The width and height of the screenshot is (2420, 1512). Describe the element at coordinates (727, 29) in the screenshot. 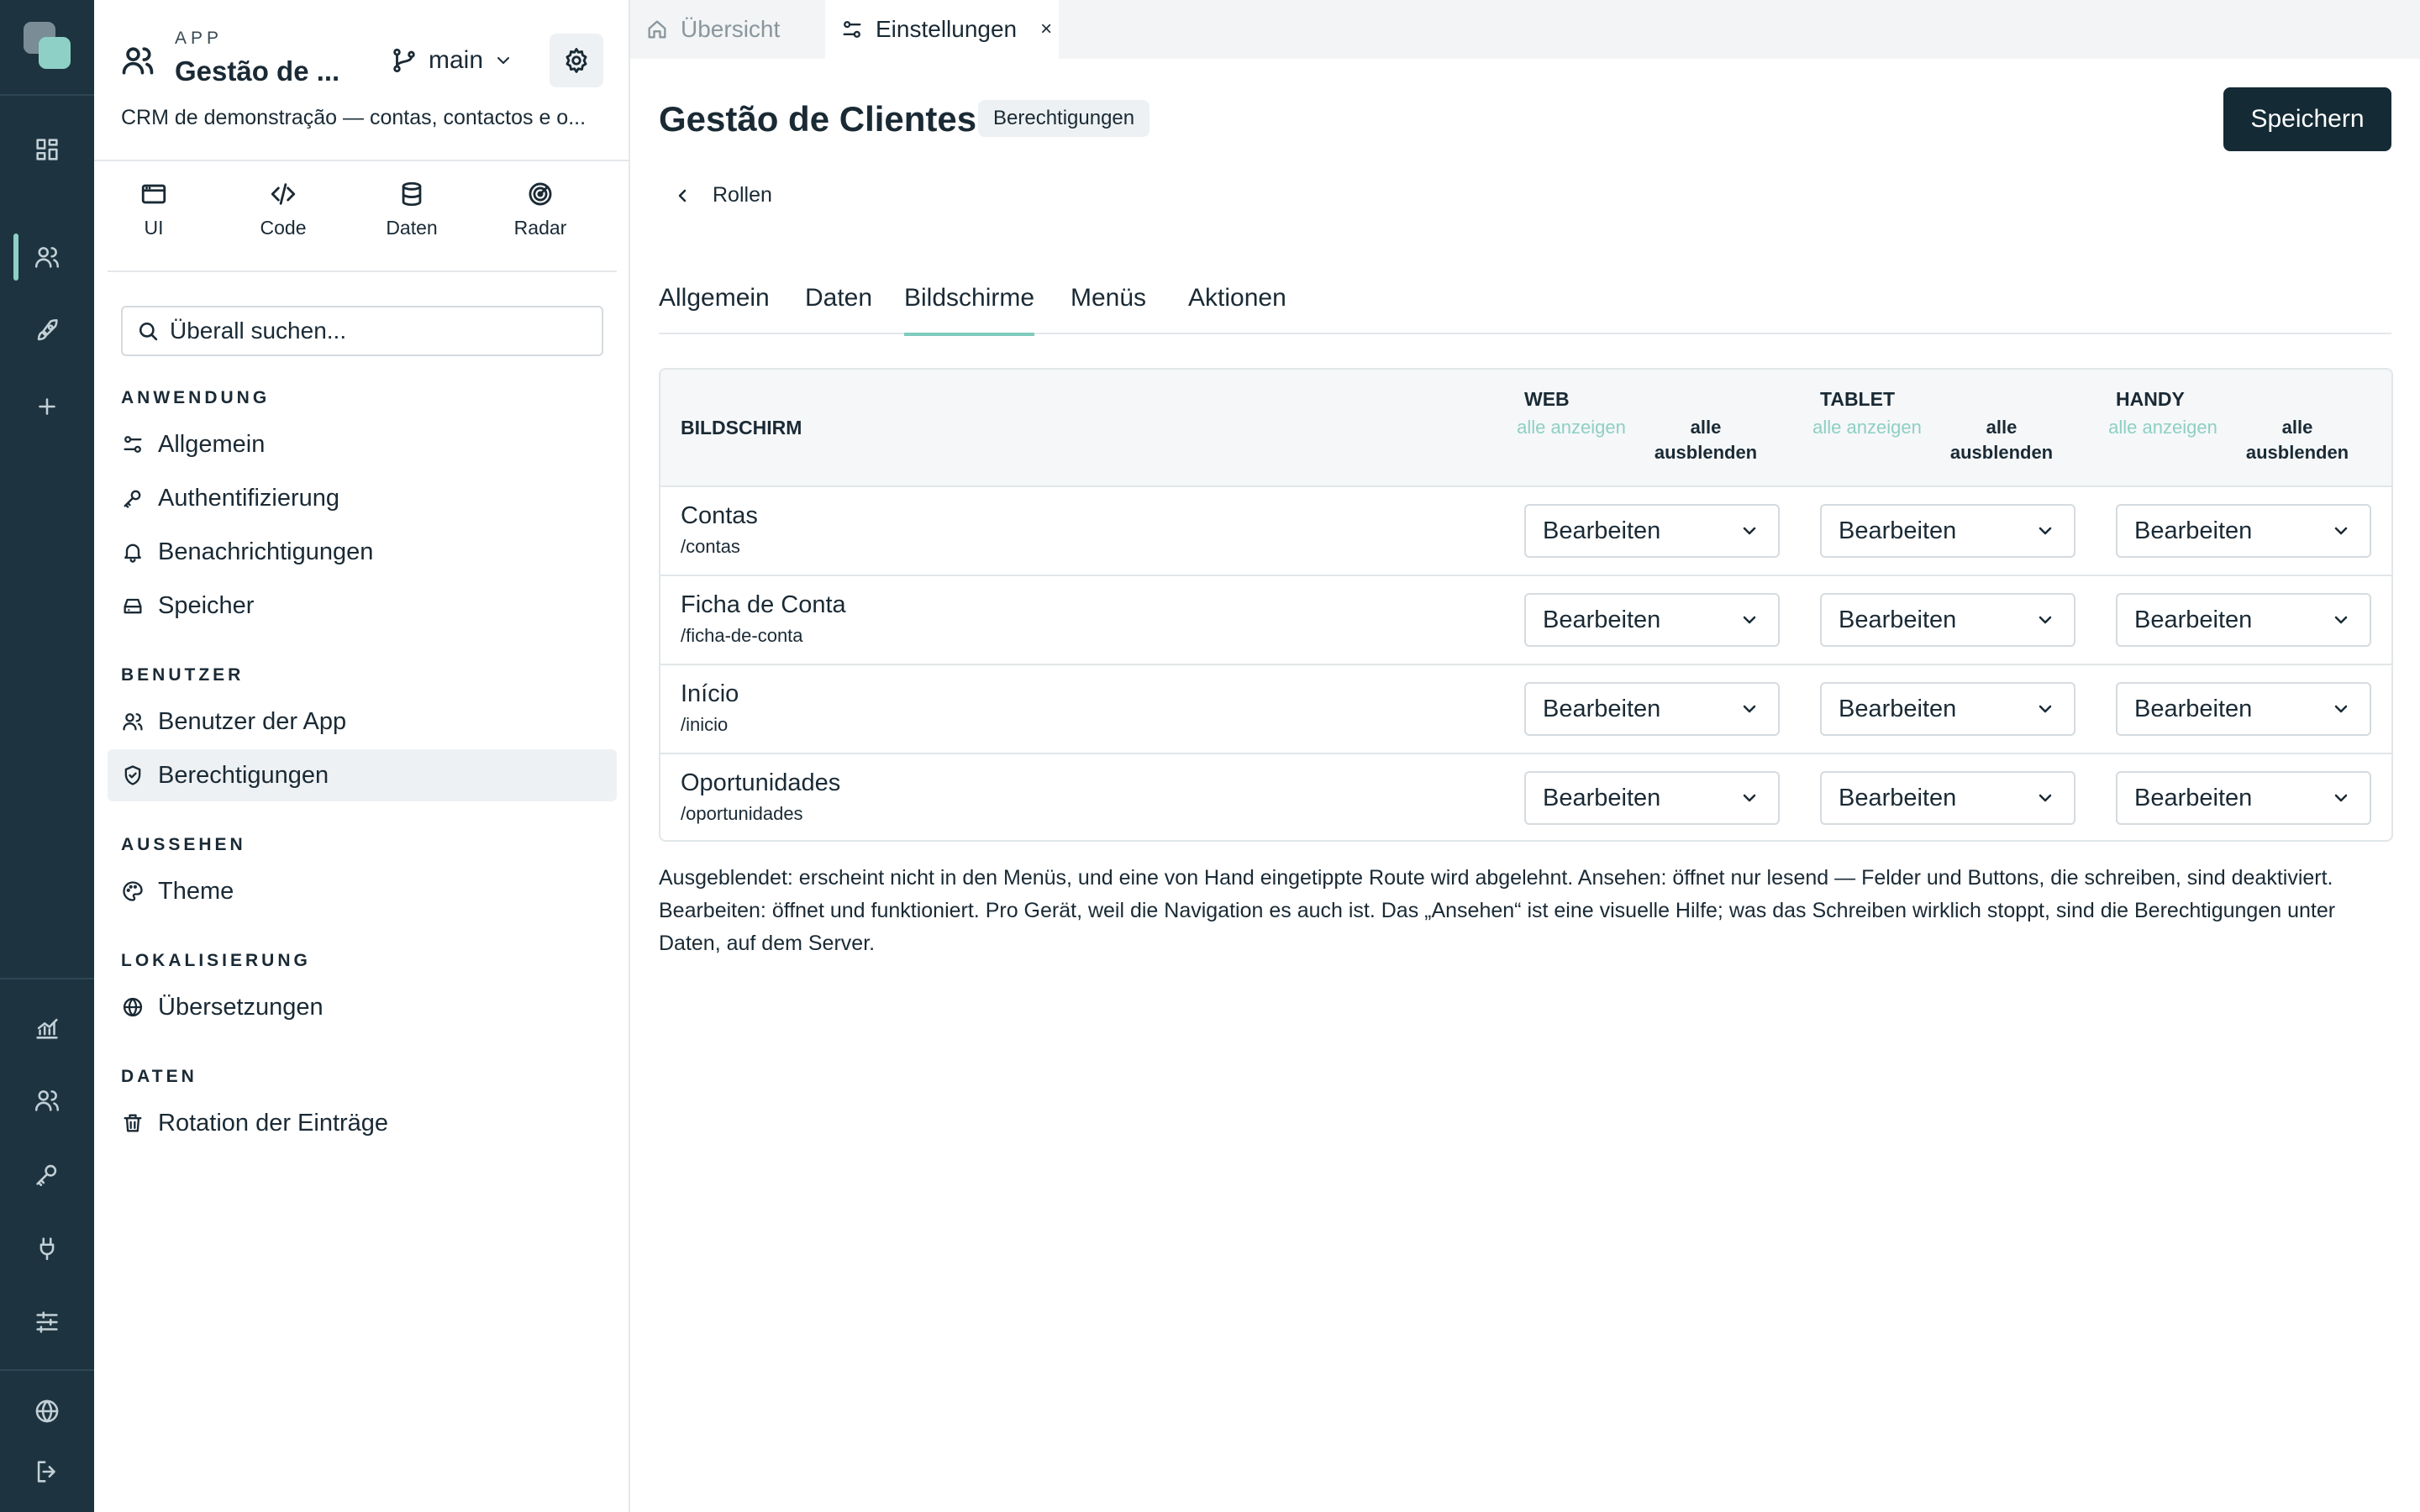

I see `window-tab-uebersicht: Übersicht` at that location.